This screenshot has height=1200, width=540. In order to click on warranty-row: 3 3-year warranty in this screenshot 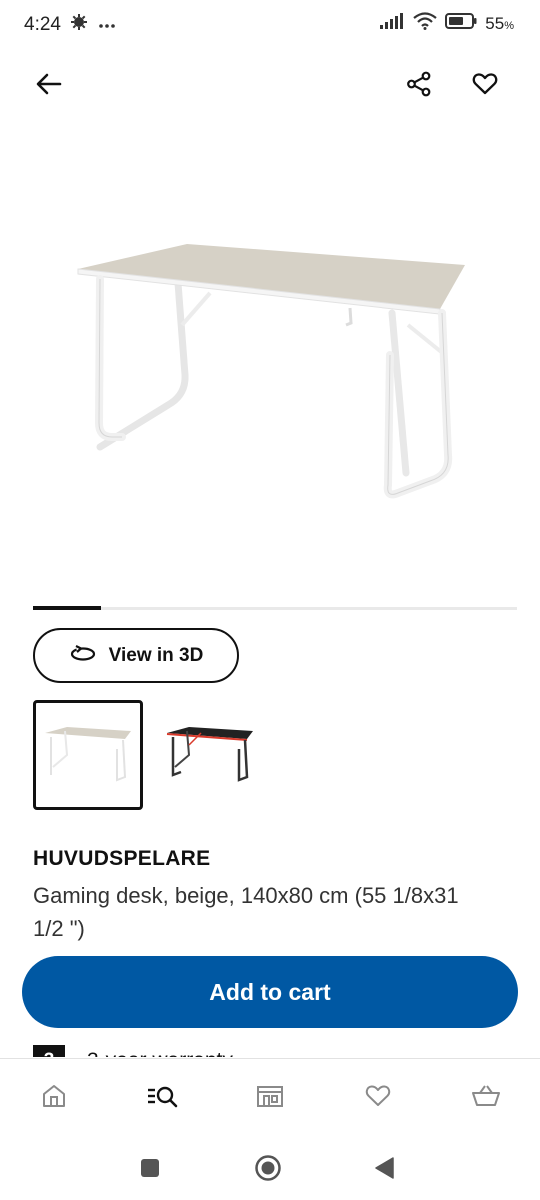, I will do `click(133, 1051)`.